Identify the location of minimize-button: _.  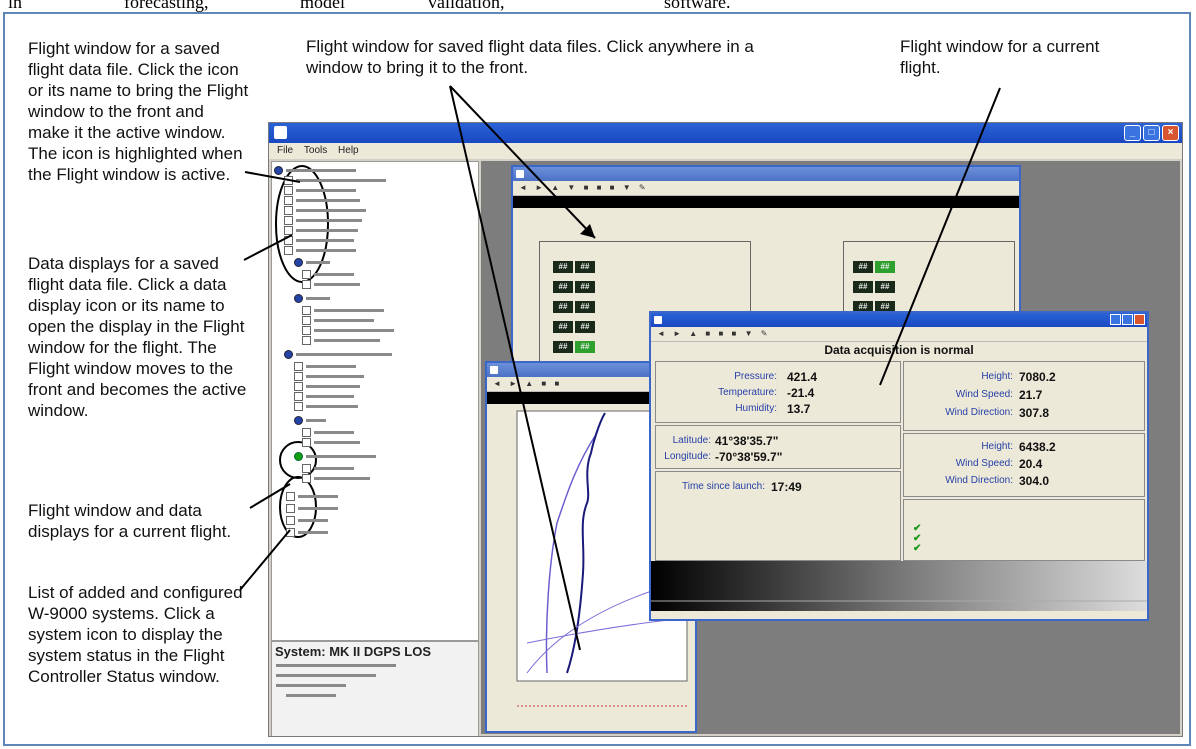
(1132, 133).